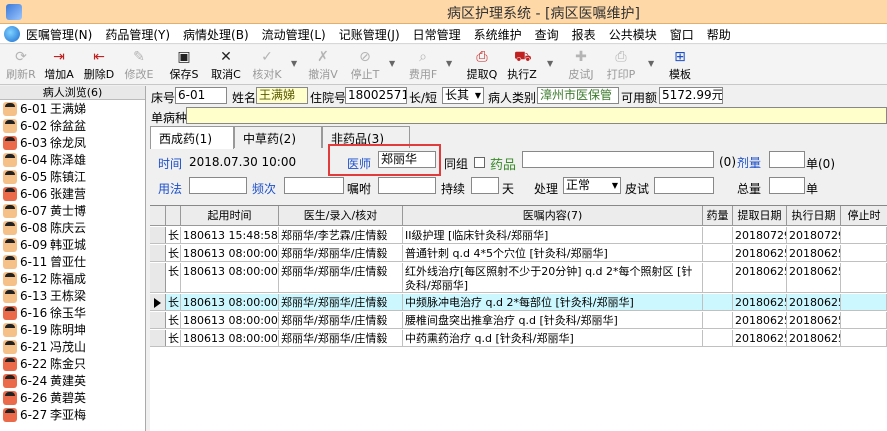 The height and width of the screenshot is (431, 887). What do you see at coordinates (34, 278) in the screenshot?
I see `patient-bed: 6-12` at bounding box center [34, 278].